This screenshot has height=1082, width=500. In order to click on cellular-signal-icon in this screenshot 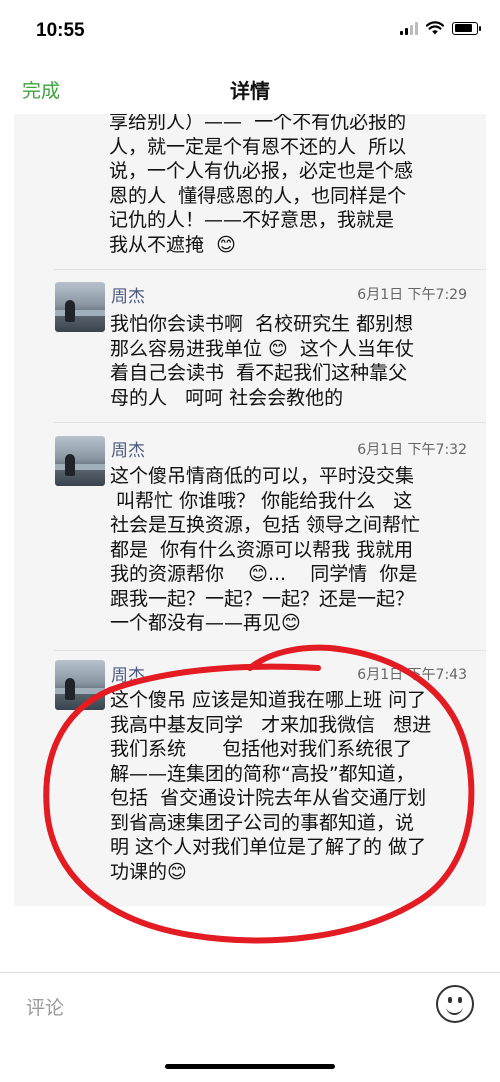, I will do `click(409, 28)`.